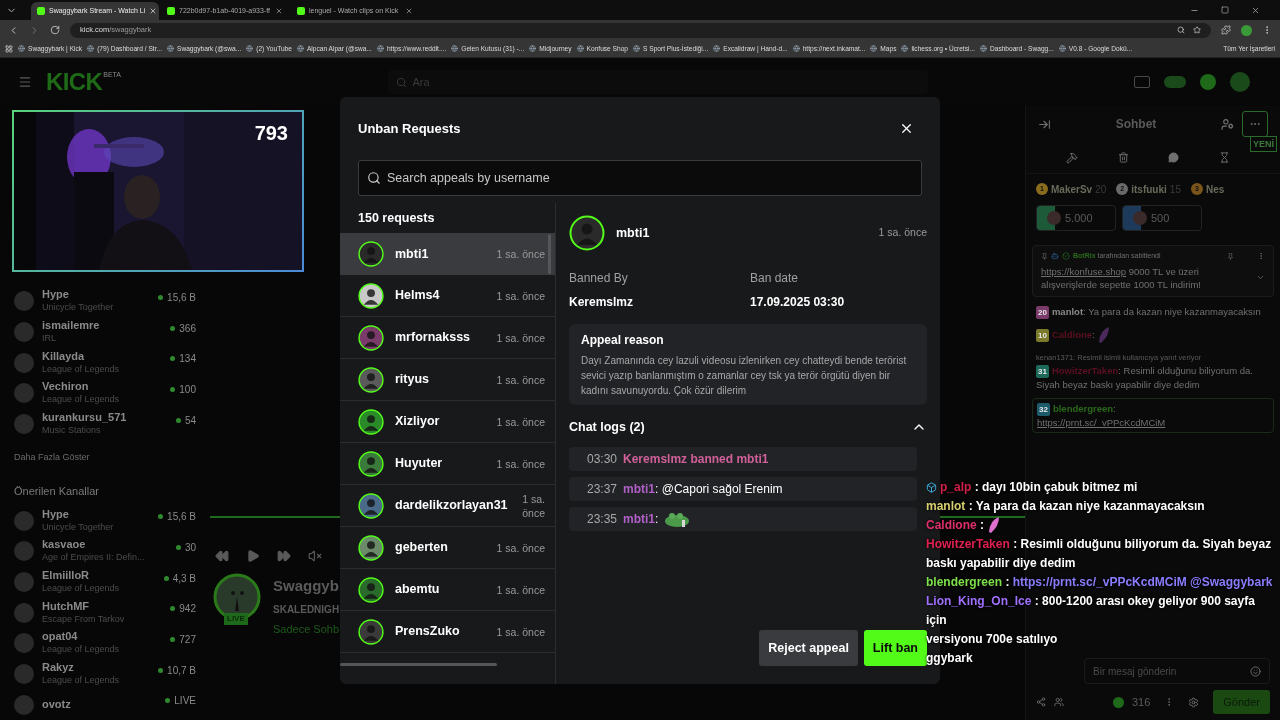 The height and width of the screenshot is (720, 1280). Describe the element at coordinates (1225, 10) in the screenshot. I see `maximize-icon` at that location.